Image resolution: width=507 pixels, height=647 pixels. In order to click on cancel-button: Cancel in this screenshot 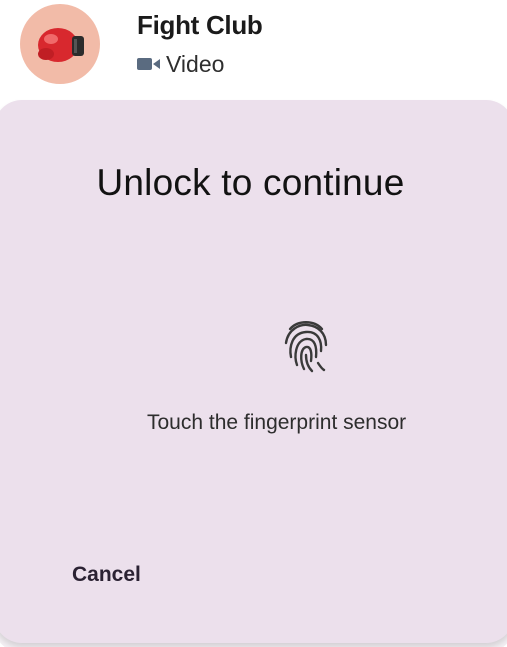, I will do `click(106, 575)`.